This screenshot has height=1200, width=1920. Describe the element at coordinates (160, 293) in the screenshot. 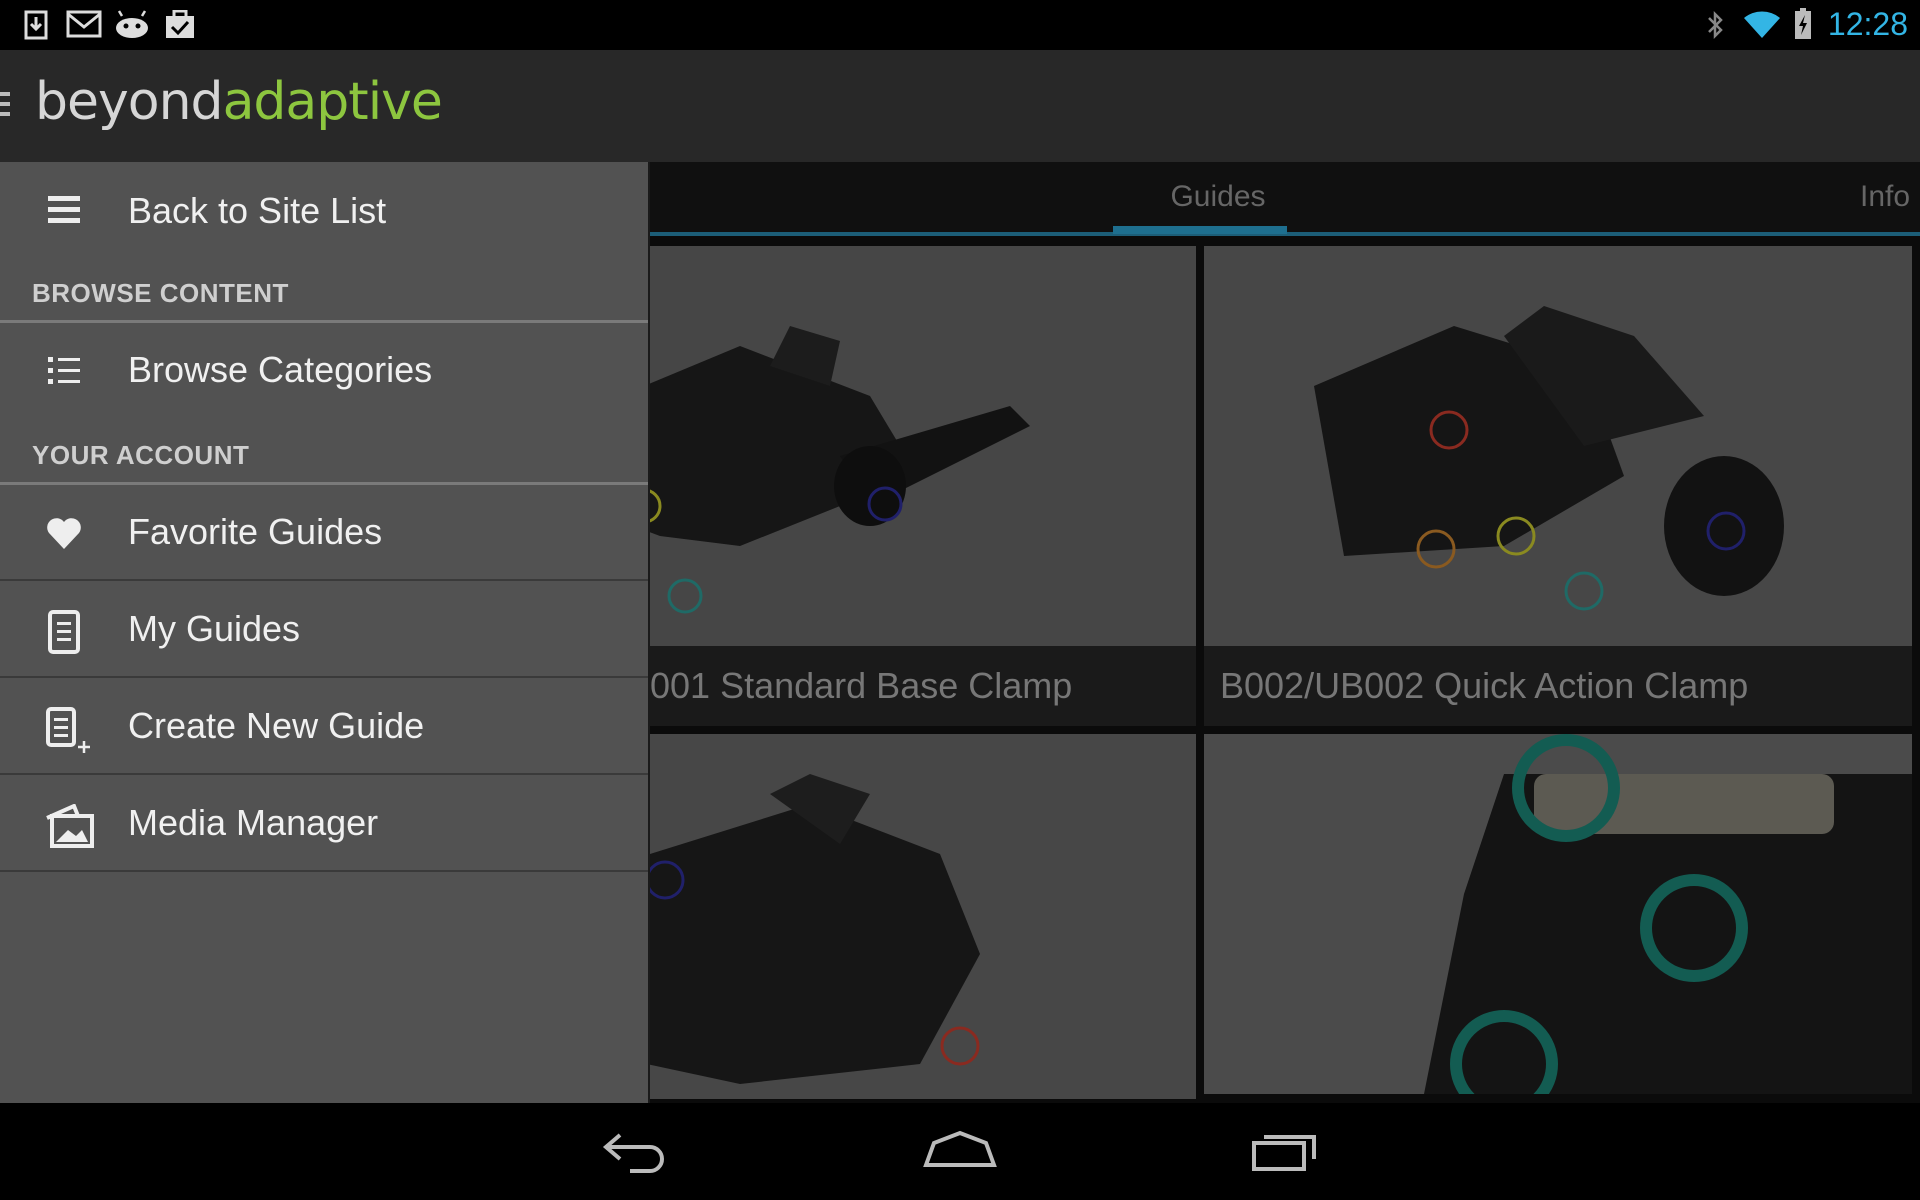

I see `section-header-browse-content: BROWSE CONTENT` at that location.